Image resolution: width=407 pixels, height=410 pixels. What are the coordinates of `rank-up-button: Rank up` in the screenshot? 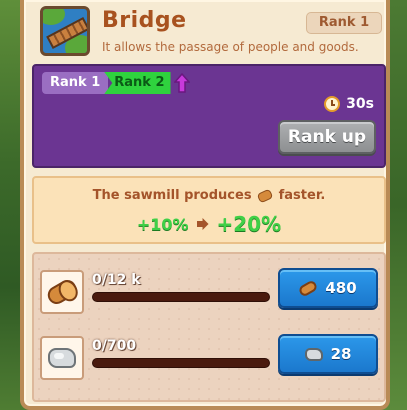 It's located at (327, 137).